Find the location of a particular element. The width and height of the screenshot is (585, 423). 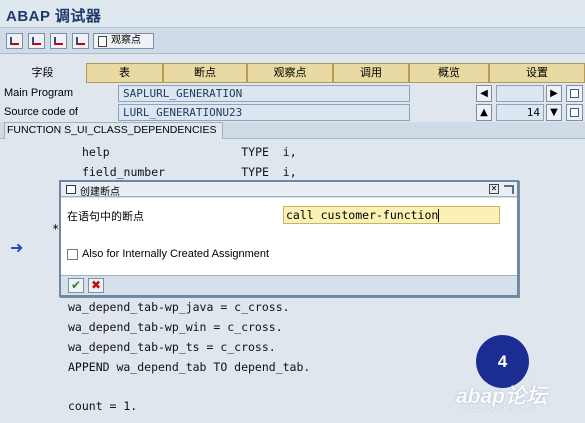

statement-input: call customer-function is located at coordinates (391, 215).